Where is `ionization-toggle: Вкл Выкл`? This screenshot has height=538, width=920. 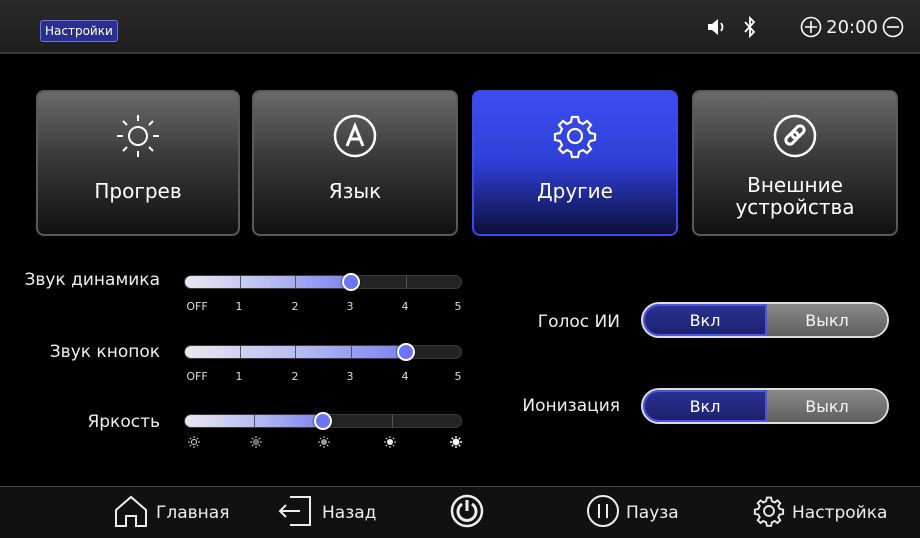 ionization-toggle: Вкл Выкл is located at coordinates (765, 406).